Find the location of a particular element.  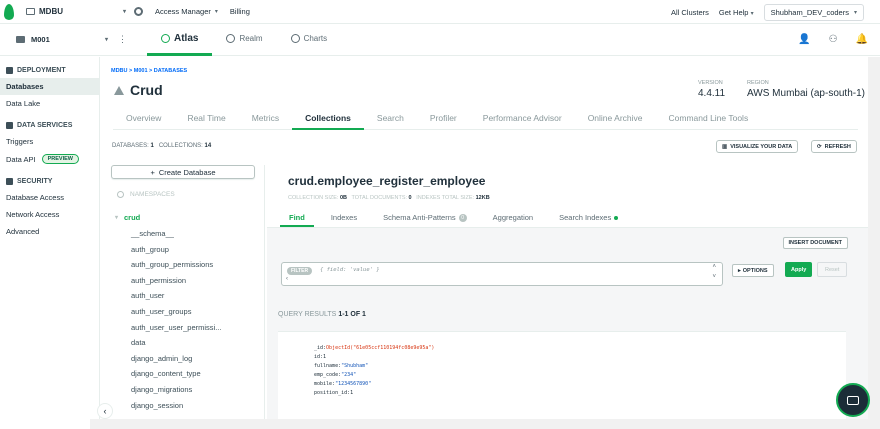

gear-icon is located at coordinates (138, 11).